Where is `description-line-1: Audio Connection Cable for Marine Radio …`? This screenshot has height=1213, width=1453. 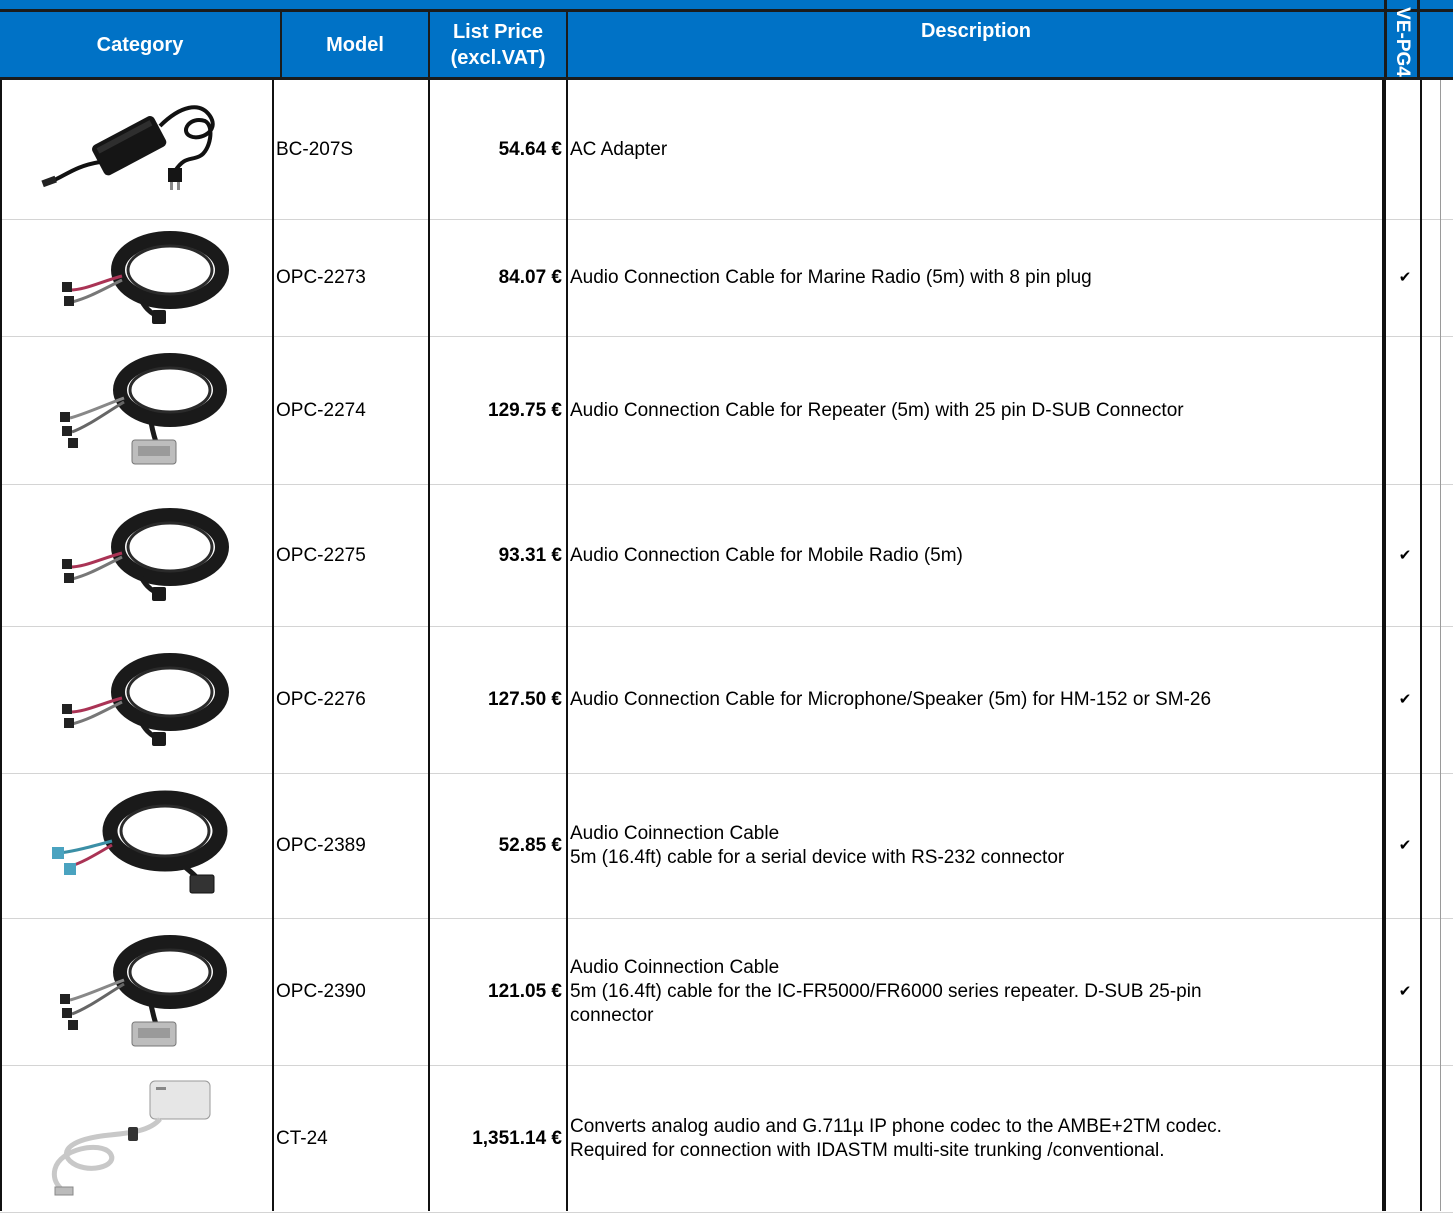 description-line-1: Audio Connection Cable for Marine Radio … is located at coordinates (831, 277).